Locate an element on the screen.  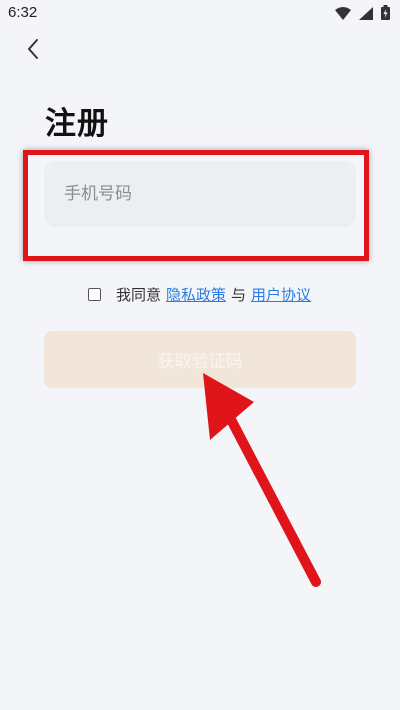
signal-icon is located at coordinates (366, 14).